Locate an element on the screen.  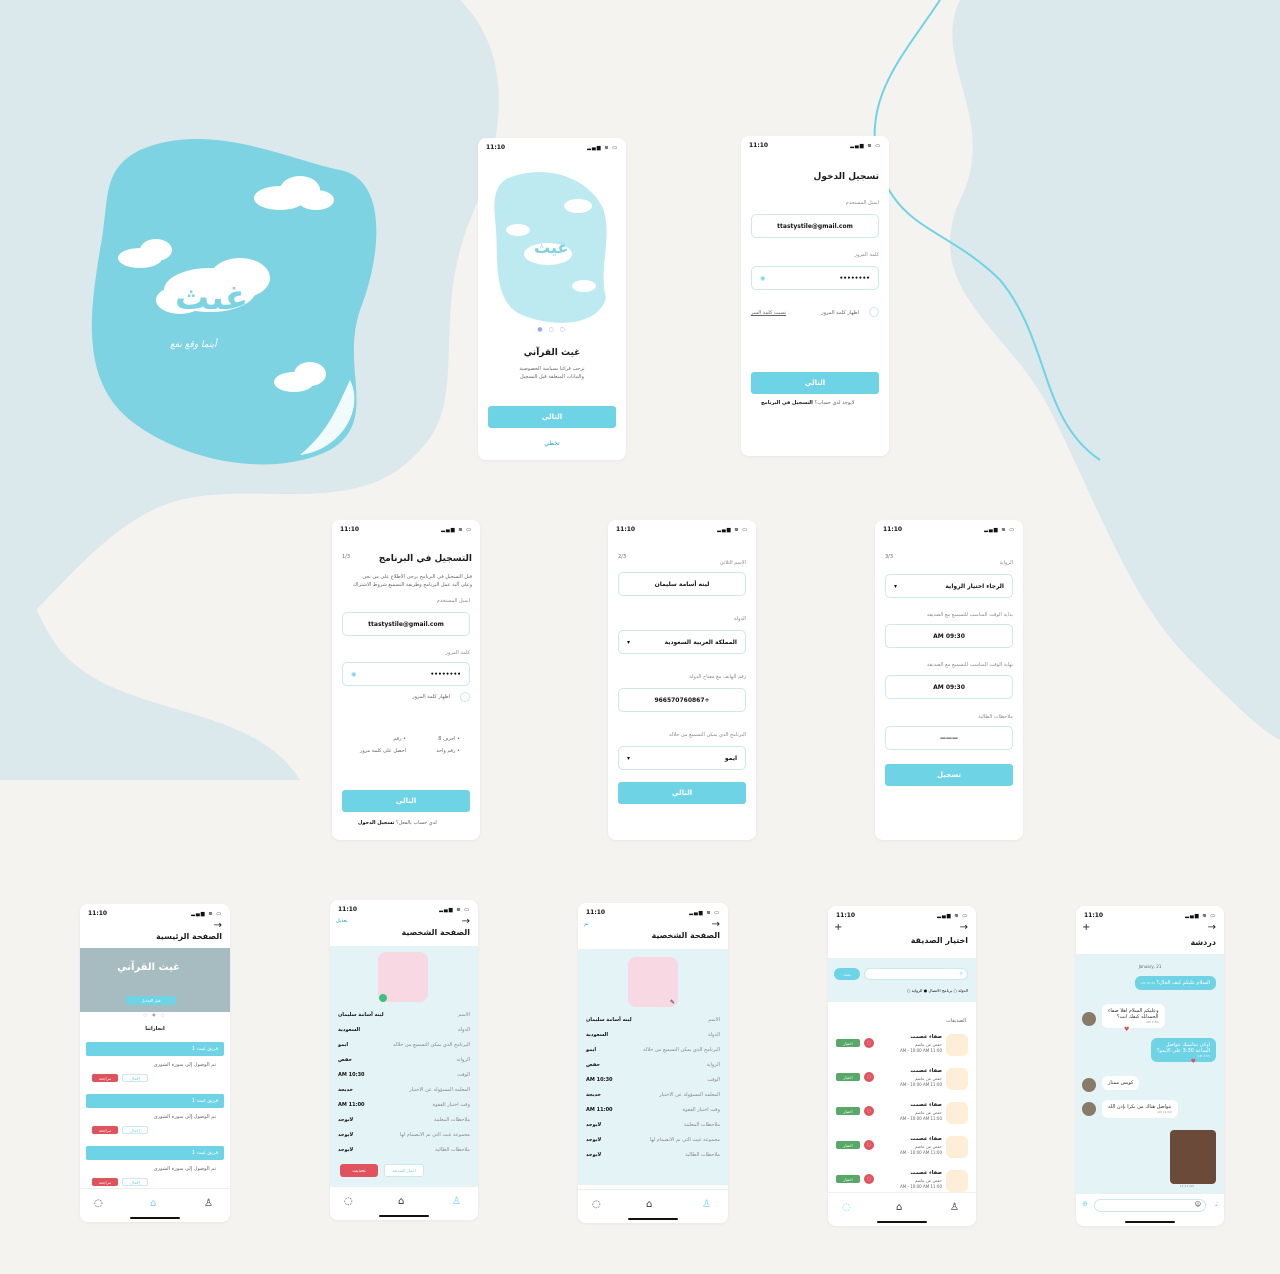
emoji-icon: ☺ is located at coordinates (1198, 1204).